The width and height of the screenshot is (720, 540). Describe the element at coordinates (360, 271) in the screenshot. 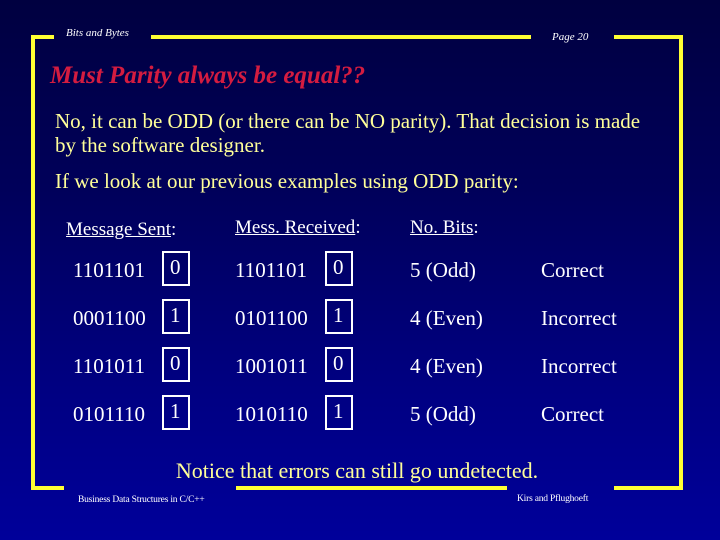

I see `table-row: 1101101 0 1101101 0 5 (Odd) Correct` at that location.